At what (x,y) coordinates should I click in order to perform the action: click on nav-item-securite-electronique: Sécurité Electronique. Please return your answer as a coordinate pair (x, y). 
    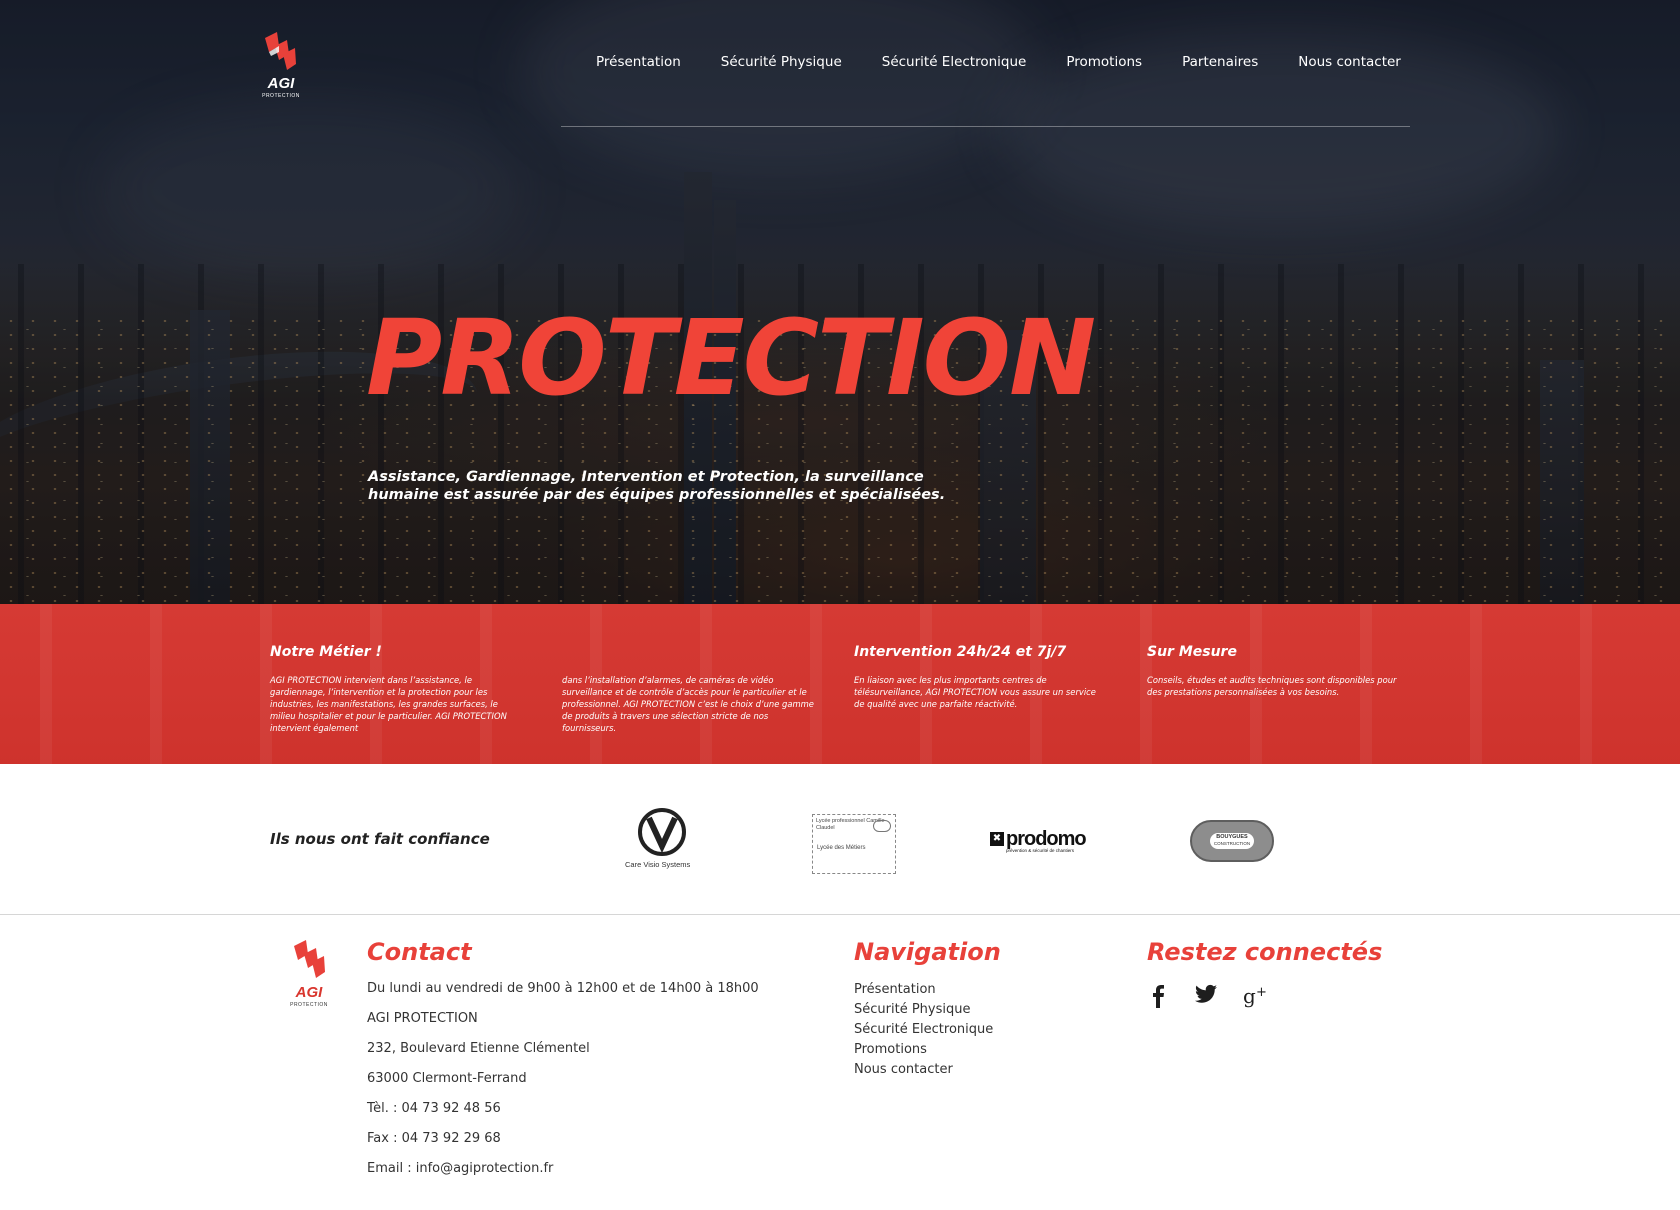
    Looking at the image, I should click on (954, 62).